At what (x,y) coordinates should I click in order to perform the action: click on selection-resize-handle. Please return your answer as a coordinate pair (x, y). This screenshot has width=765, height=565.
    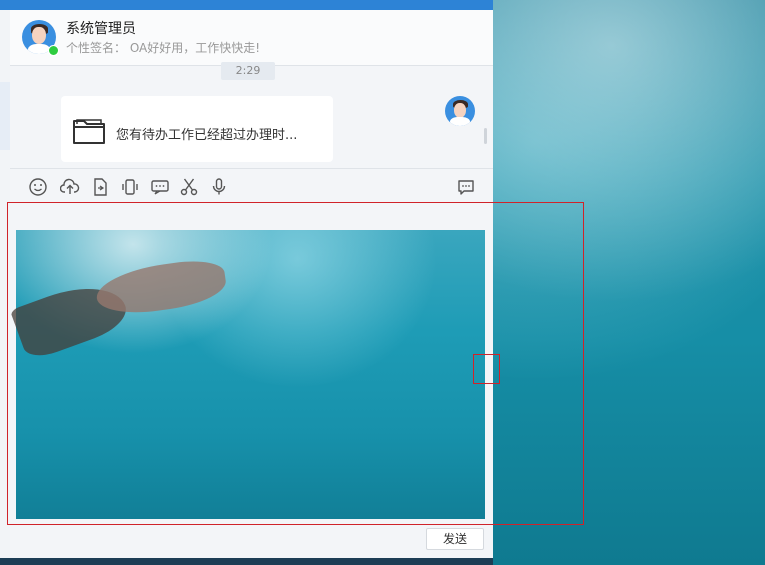
    Looking at the image, I should click on (486, 369).